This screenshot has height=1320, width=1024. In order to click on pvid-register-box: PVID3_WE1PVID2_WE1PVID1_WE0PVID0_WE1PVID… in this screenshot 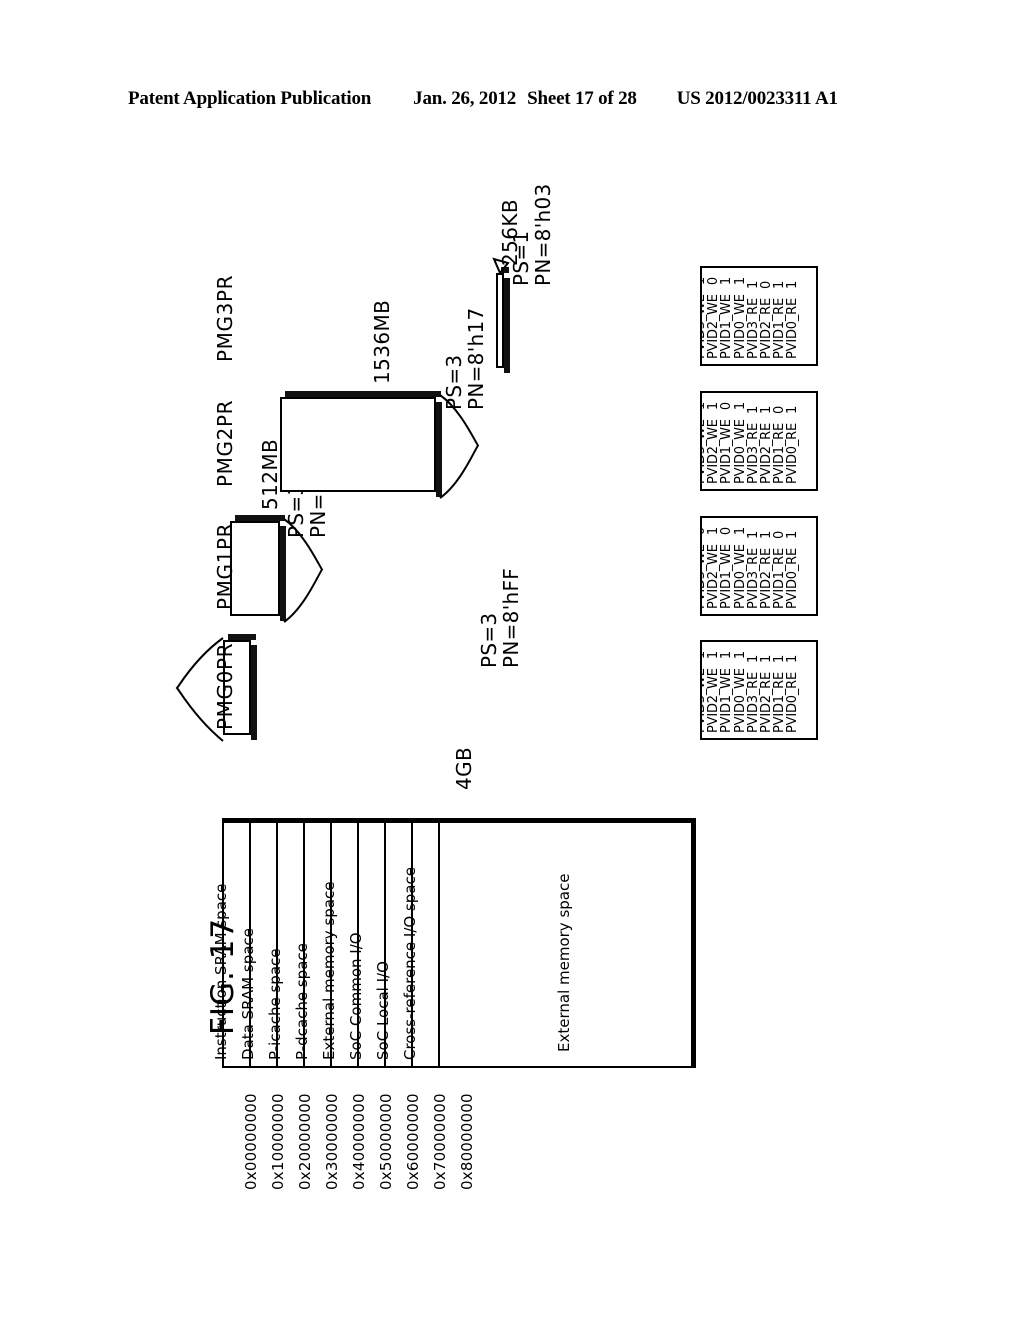, I will do `click(759, 441)`.